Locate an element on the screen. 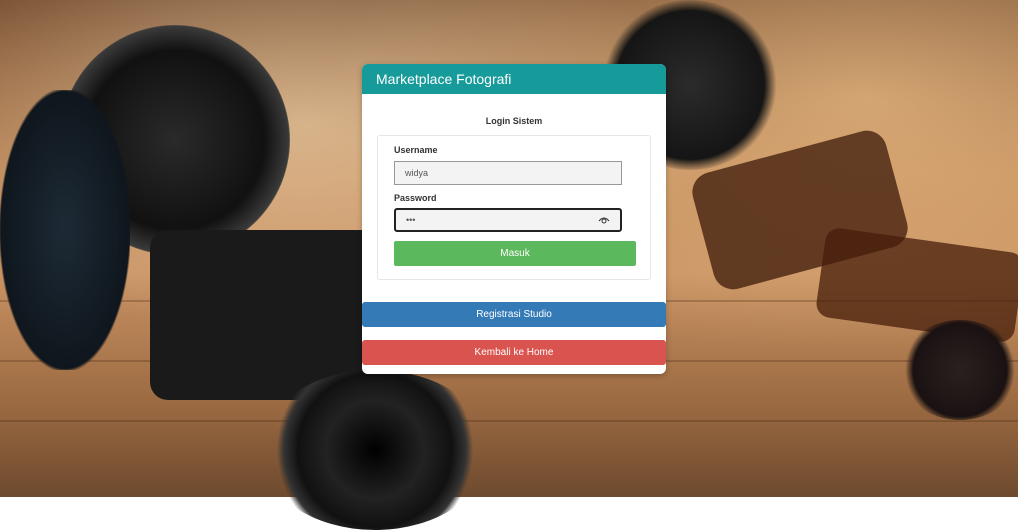  username-input: widya is located at coordinates (508, 173).